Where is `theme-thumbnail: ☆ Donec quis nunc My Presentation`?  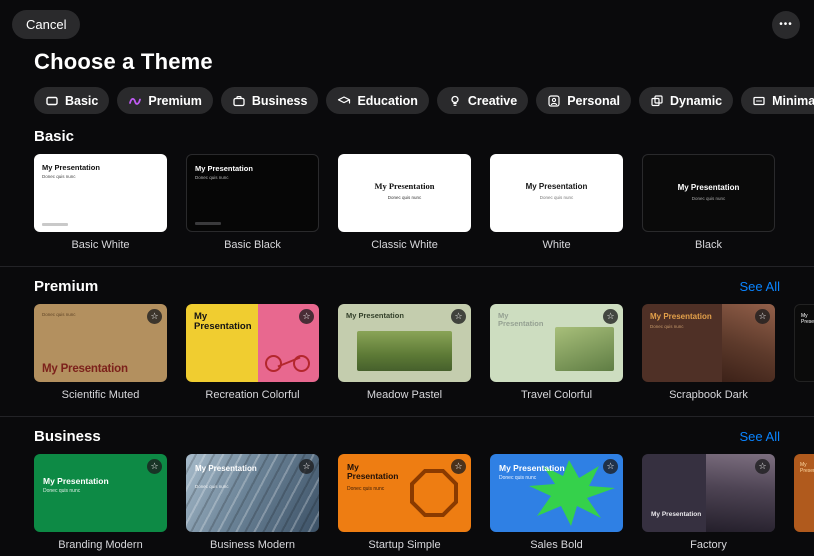
theme-thumbnail: ☆ Donec quis nunc My Presentation is located at coordinates (100, 343).